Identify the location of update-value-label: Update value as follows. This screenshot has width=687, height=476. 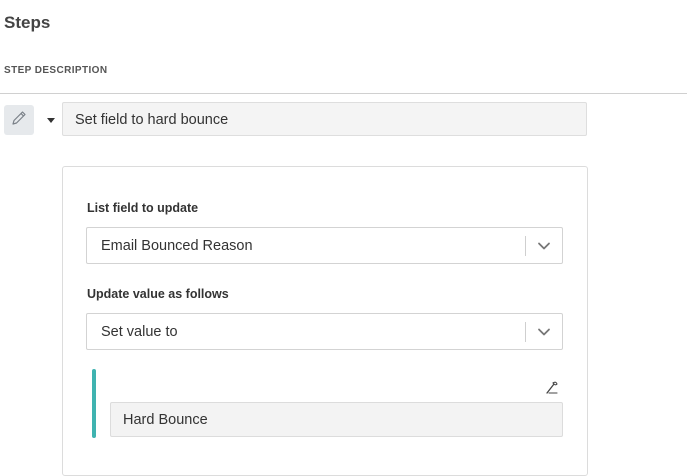
(158, 294).